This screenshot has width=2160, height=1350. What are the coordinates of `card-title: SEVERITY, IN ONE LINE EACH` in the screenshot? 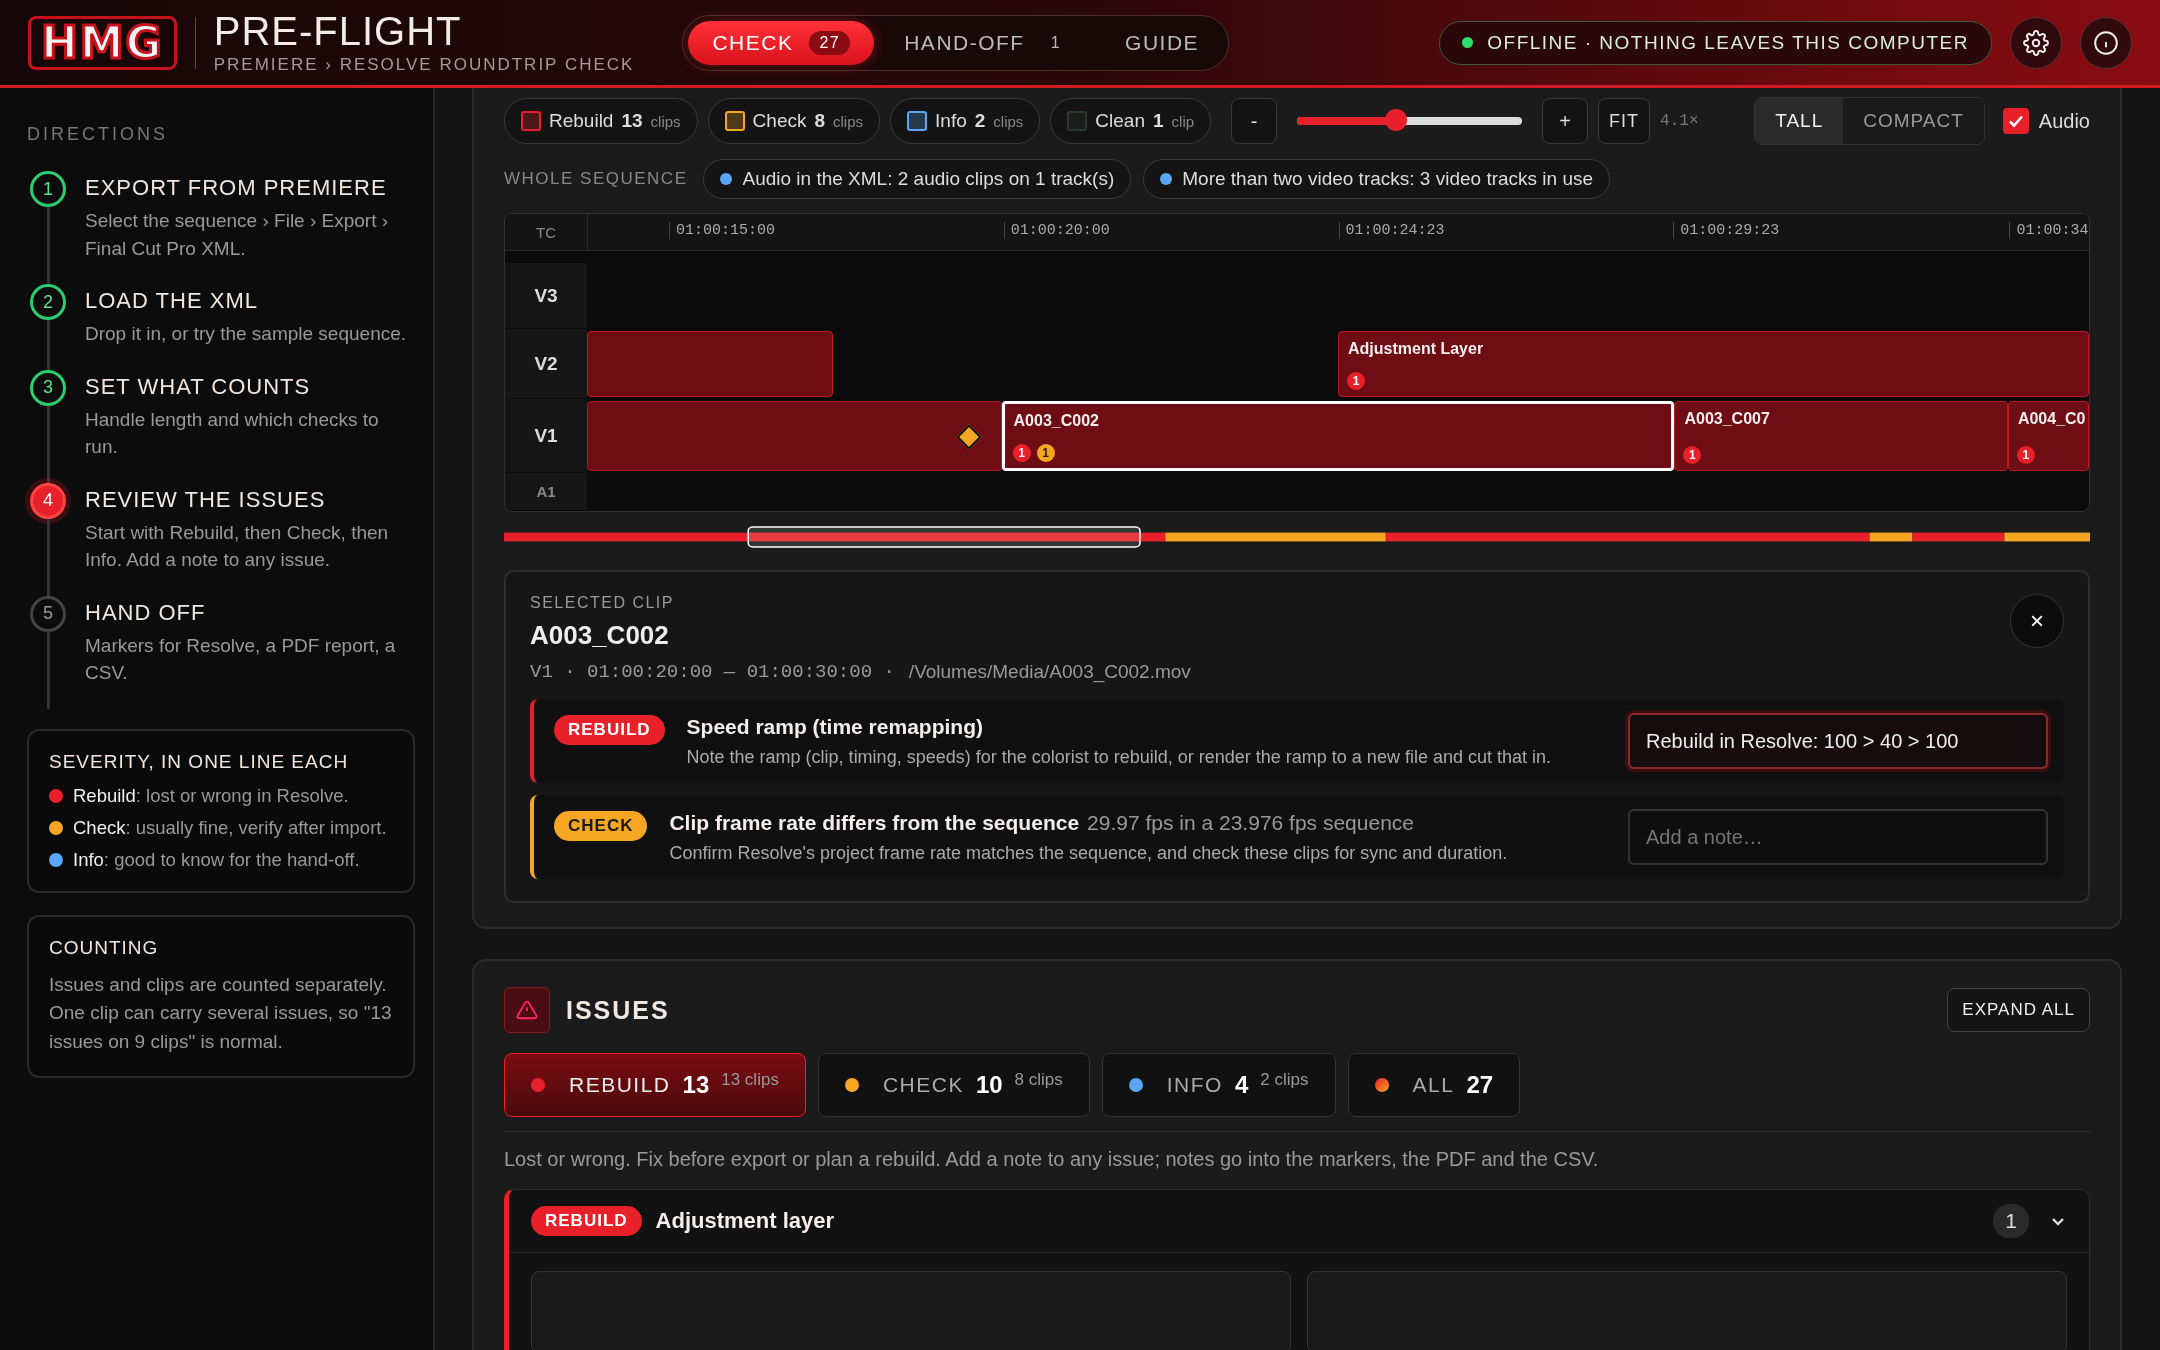 It's located at (199, 761).